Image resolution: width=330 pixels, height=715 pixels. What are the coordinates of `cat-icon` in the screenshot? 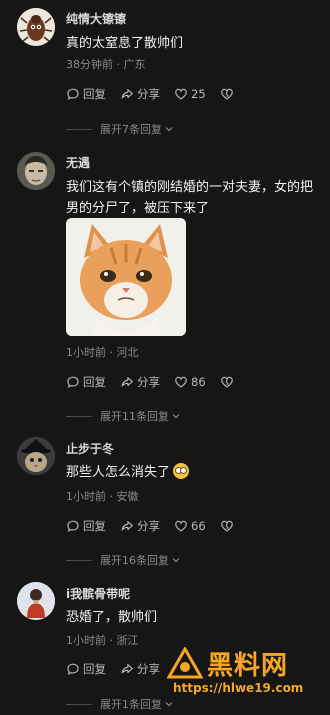 It's located at (126, 277).